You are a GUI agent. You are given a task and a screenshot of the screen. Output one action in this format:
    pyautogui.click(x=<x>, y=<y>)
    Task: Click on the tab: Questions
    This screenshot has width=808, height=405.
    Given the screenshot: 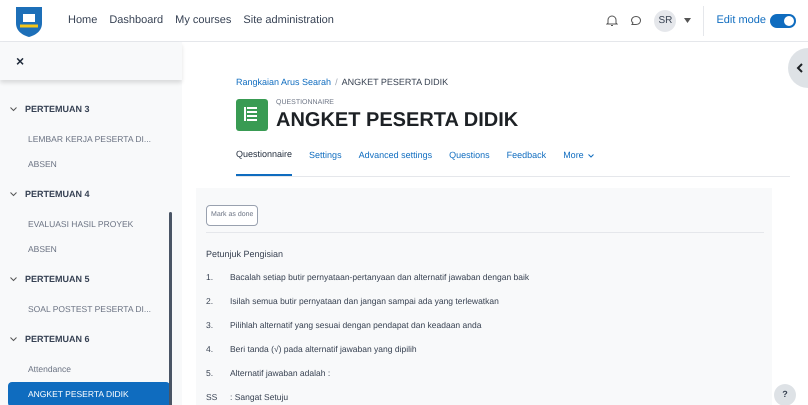 What is the action you would take?
    pyautogui.click(x=469, y=162)
    